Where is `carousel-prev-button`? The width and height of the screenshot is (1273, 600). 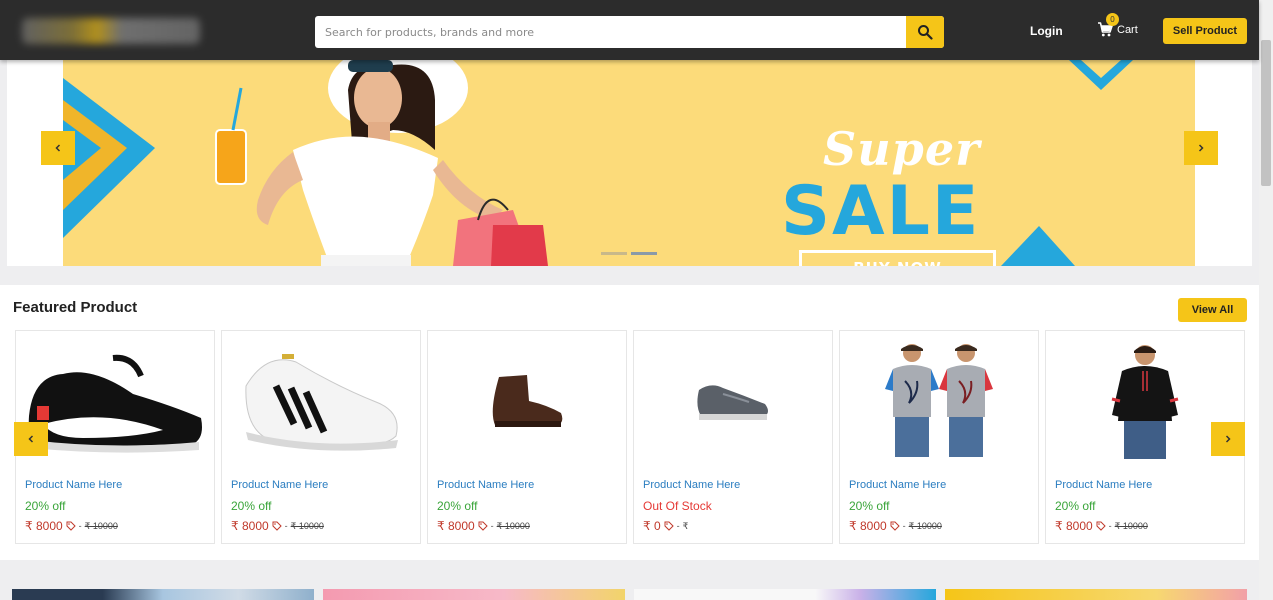
carousel-prev-button is located at coordinates (58, 148).